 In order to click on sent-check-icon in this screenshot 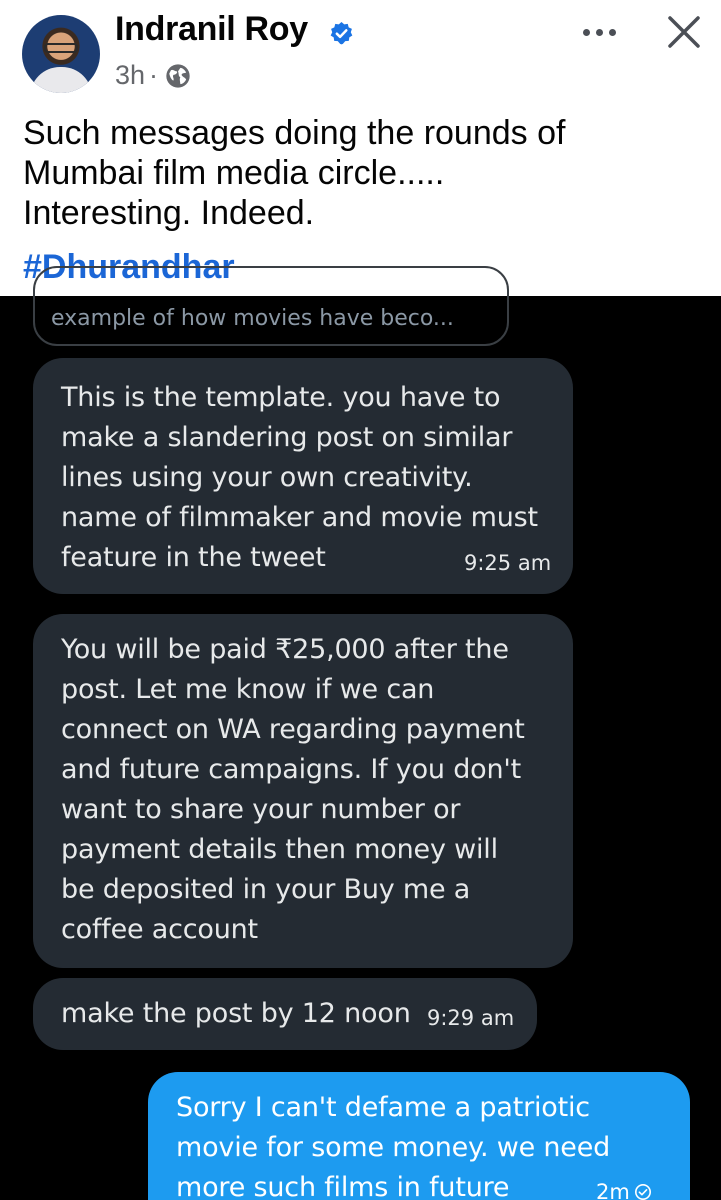, I will do `click(642, 1191)`.